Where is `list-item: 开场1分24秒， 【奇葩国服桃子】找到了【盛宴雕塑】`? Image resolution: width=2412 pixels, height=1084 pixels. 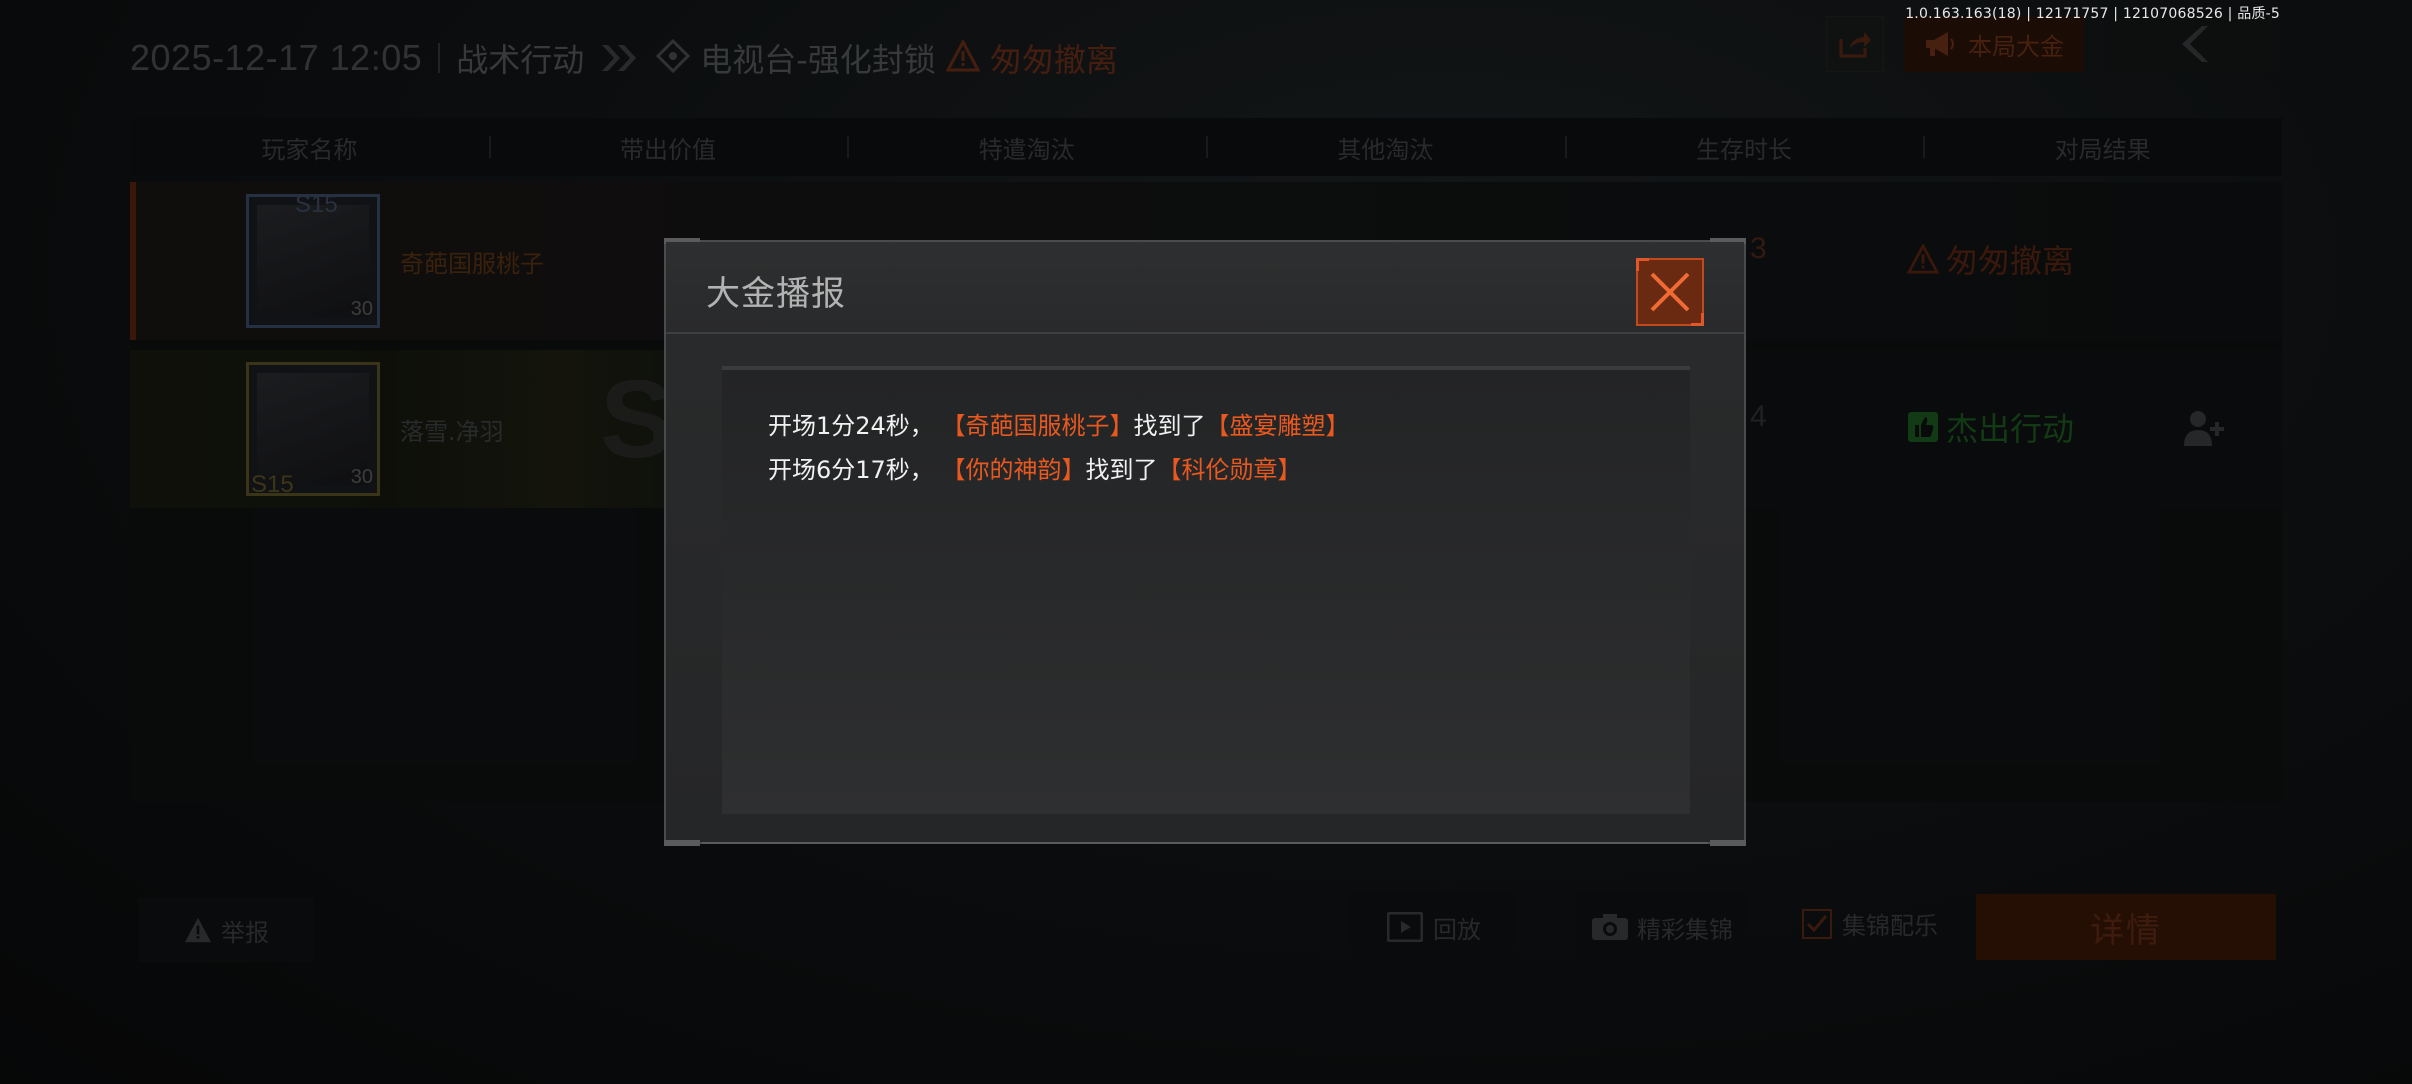 list-item: 开场1分24秒， 【奇葩国服桃子】找到了【盛宴雕塑】 is located at coordinates (1058, 426).